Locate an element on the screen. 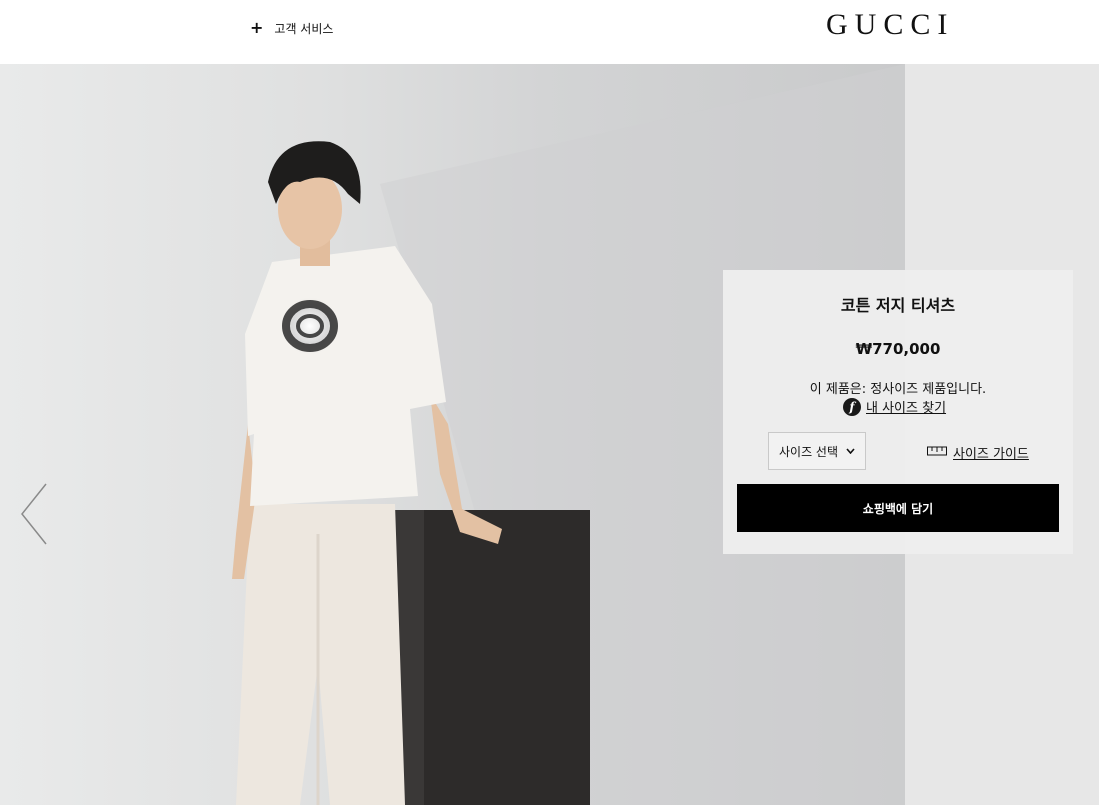 Image resolution: width=1099 pixels, height=805 pixels. chevron-left-icon is located at coordinates (34, 514).